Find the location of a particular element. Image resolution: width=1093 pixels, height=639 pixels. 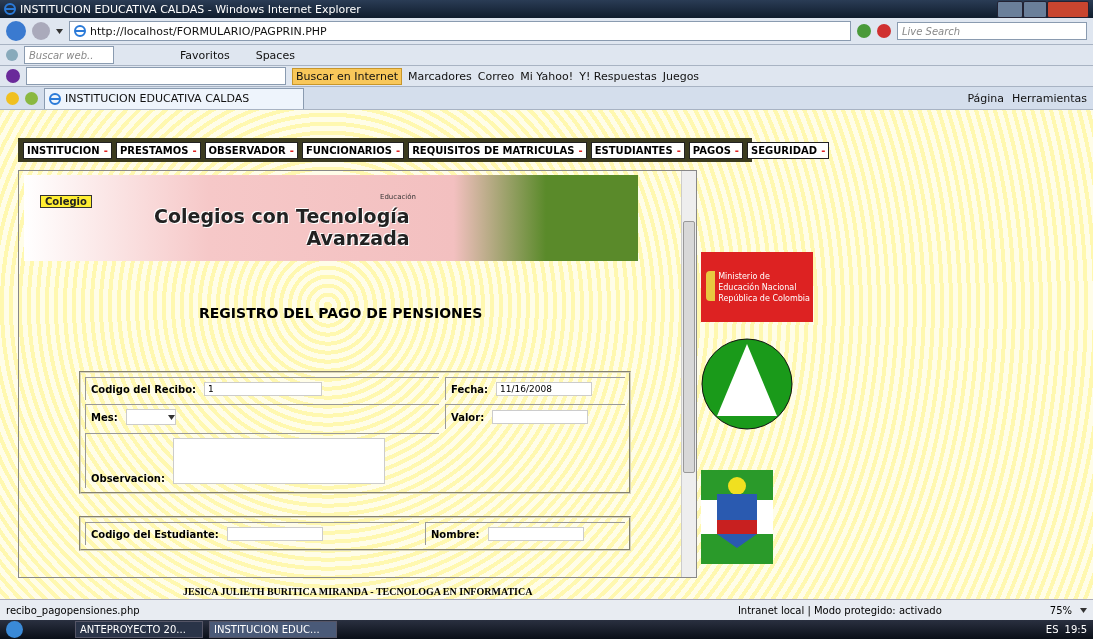

toolbar-item: Spaces is located at coordinates (275, 55).